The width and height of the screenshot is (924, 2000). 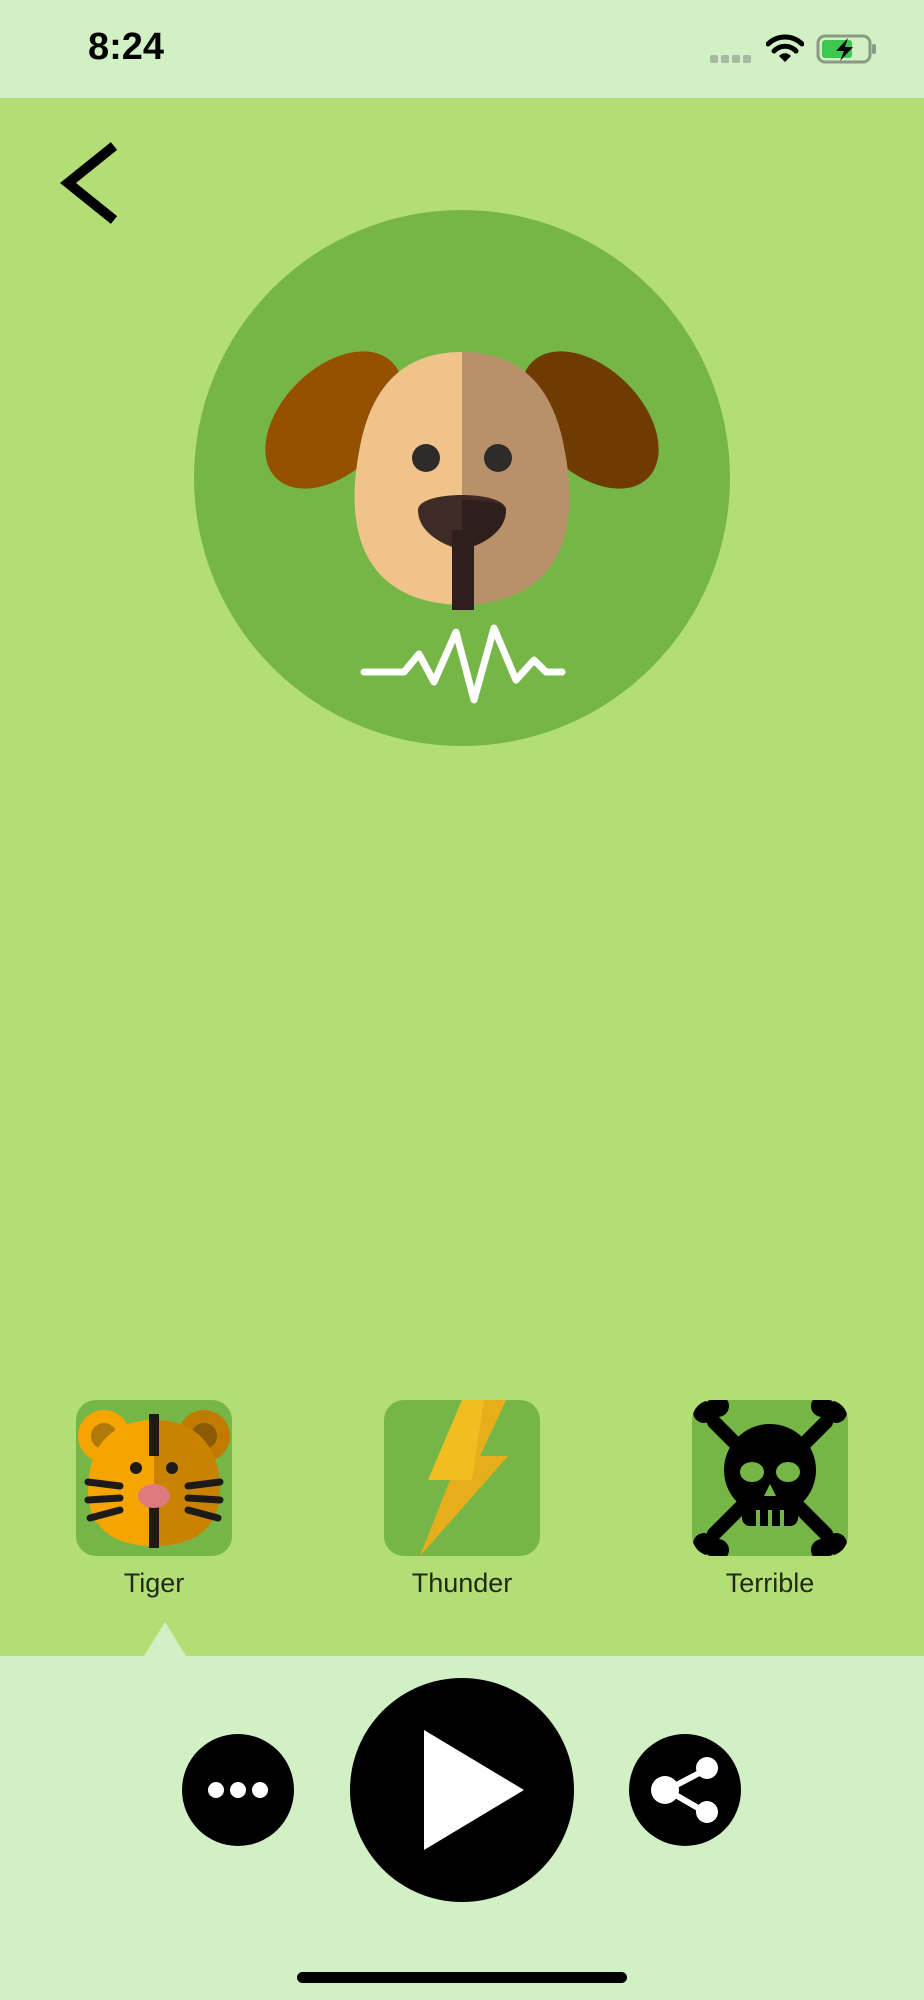 I want to click on selection-pointer, so click(x=165, y=1639).